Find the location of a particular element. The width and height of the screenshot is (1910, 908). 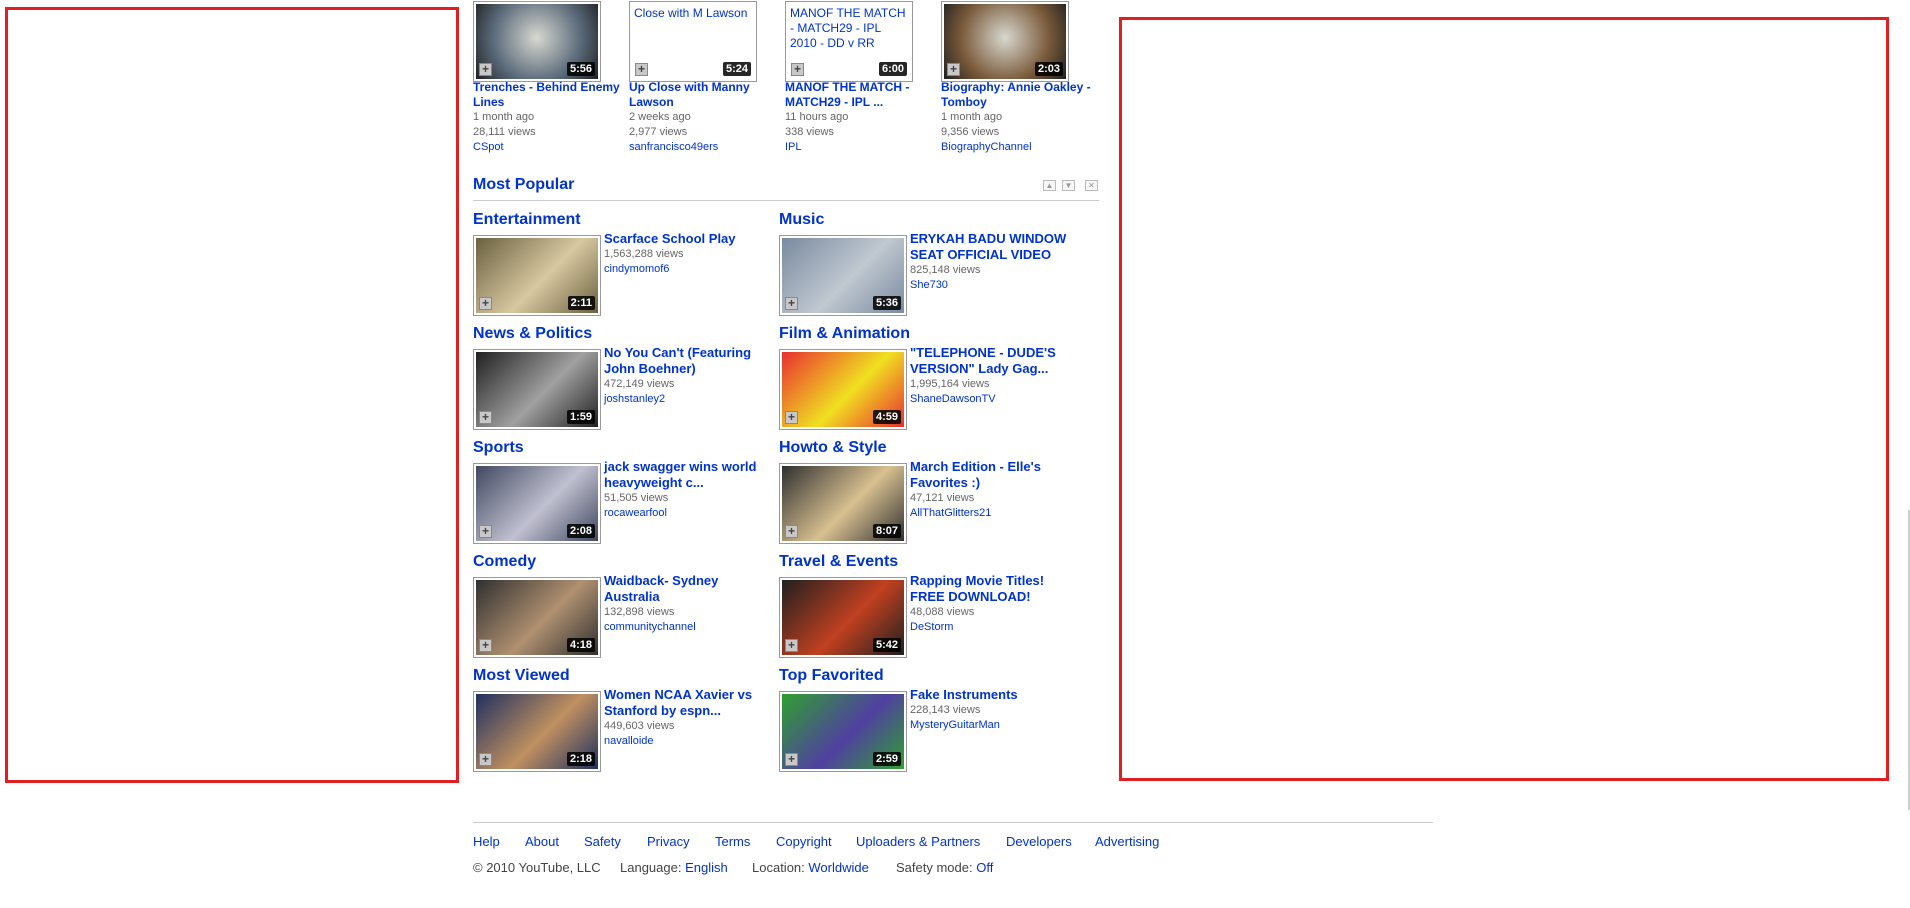

category-heading-sports: Sports is located at coordinates (498, 448).